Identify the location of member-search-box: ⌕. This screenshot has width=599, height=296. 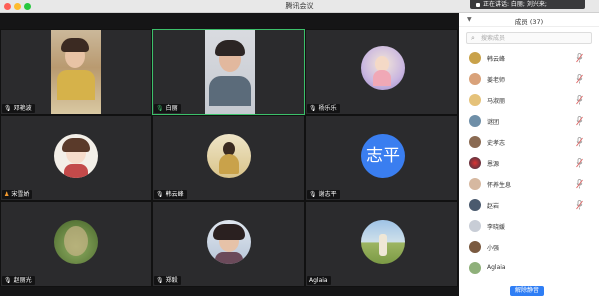
(529, 38).